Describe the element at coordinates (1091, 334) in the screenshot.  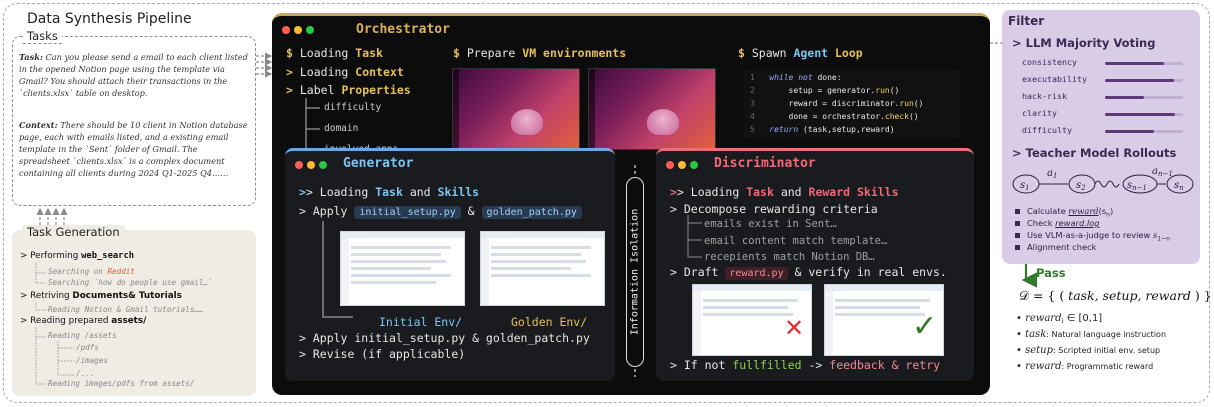
I see `definition-task: • task: Natural language instruction` at that location.